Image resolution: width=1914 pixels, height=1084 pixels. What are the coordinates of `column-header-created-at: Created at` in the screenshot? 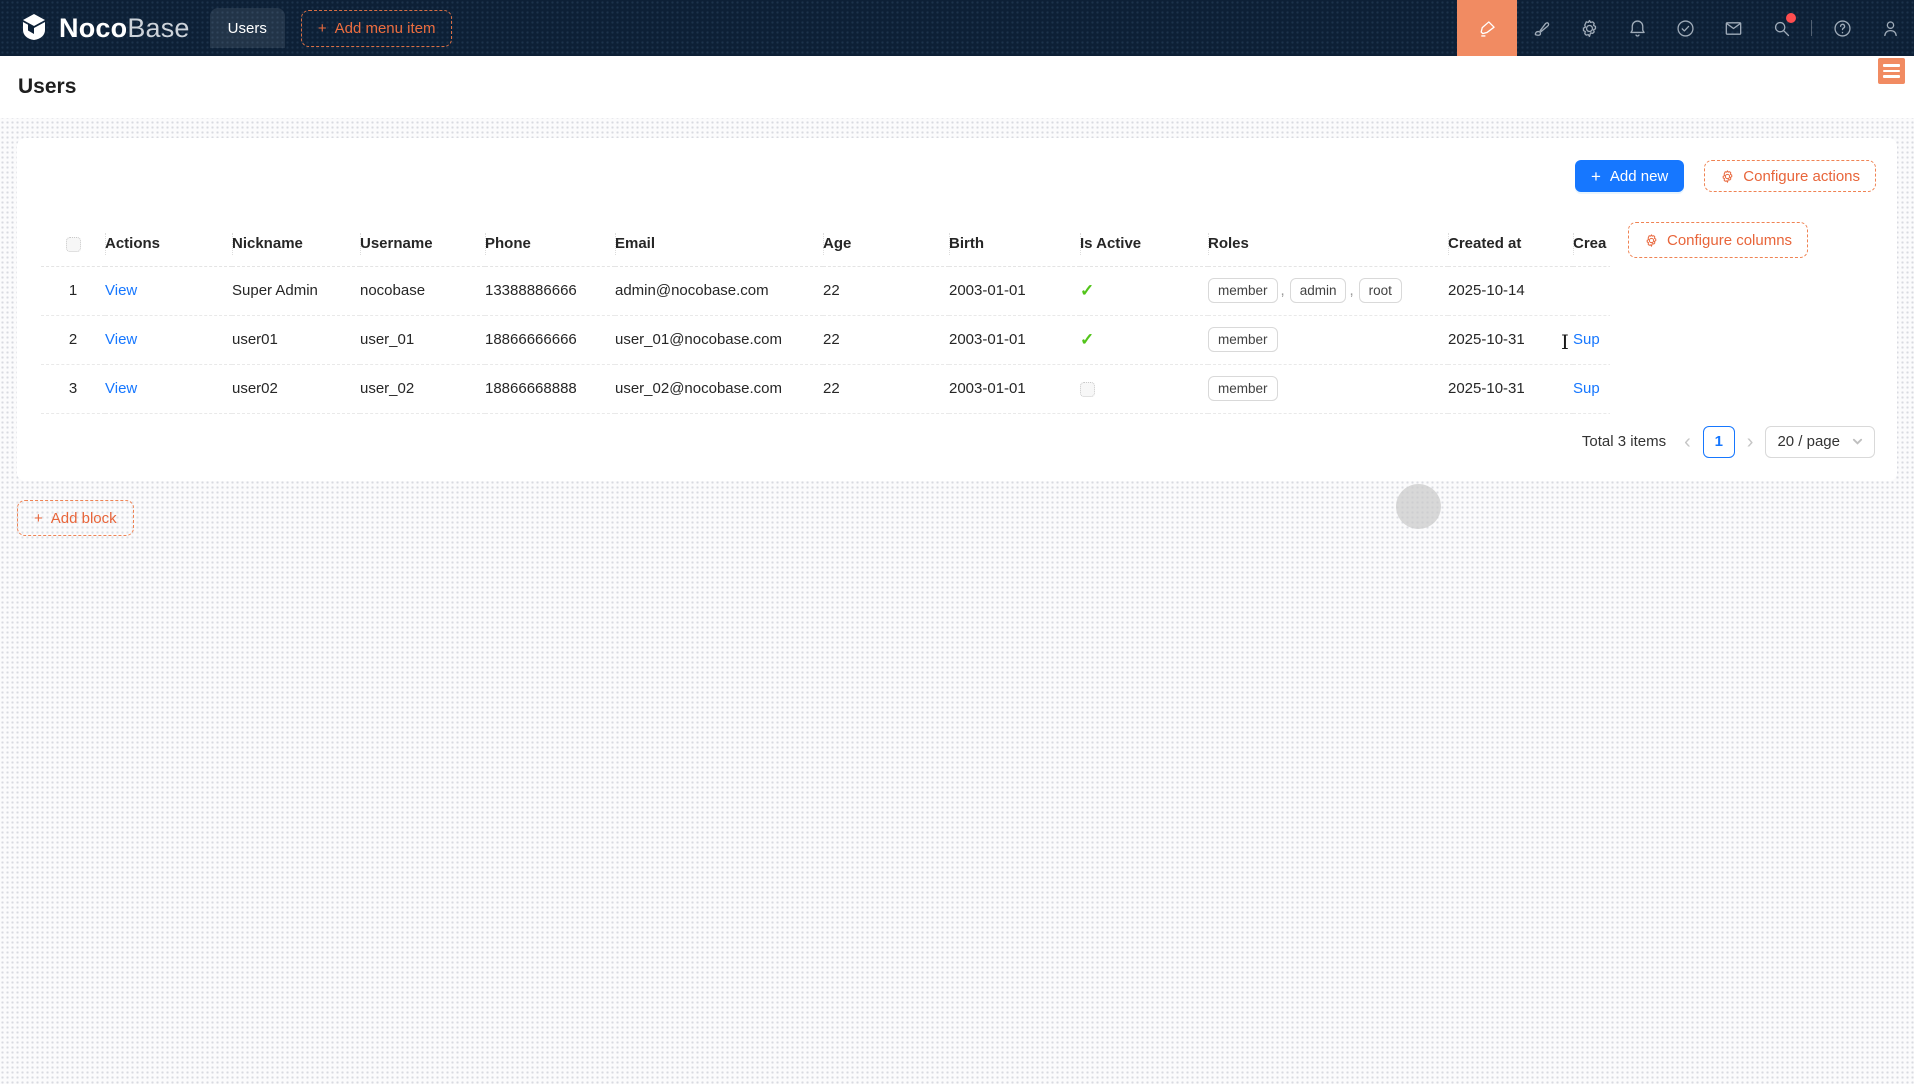 It's located at (1510, 244).